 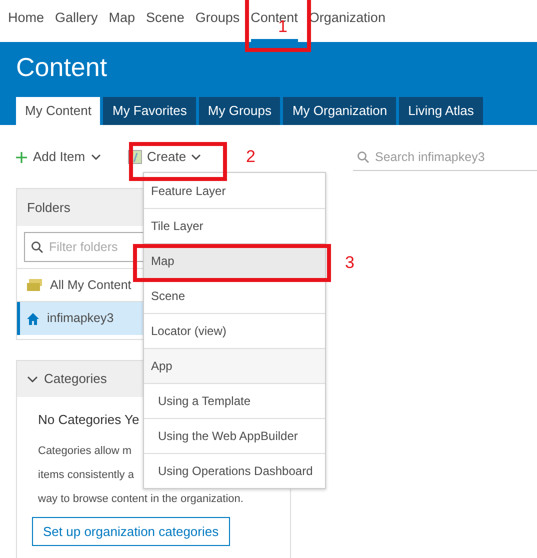 I want to click on house-icon, so click(x=33, y=318).